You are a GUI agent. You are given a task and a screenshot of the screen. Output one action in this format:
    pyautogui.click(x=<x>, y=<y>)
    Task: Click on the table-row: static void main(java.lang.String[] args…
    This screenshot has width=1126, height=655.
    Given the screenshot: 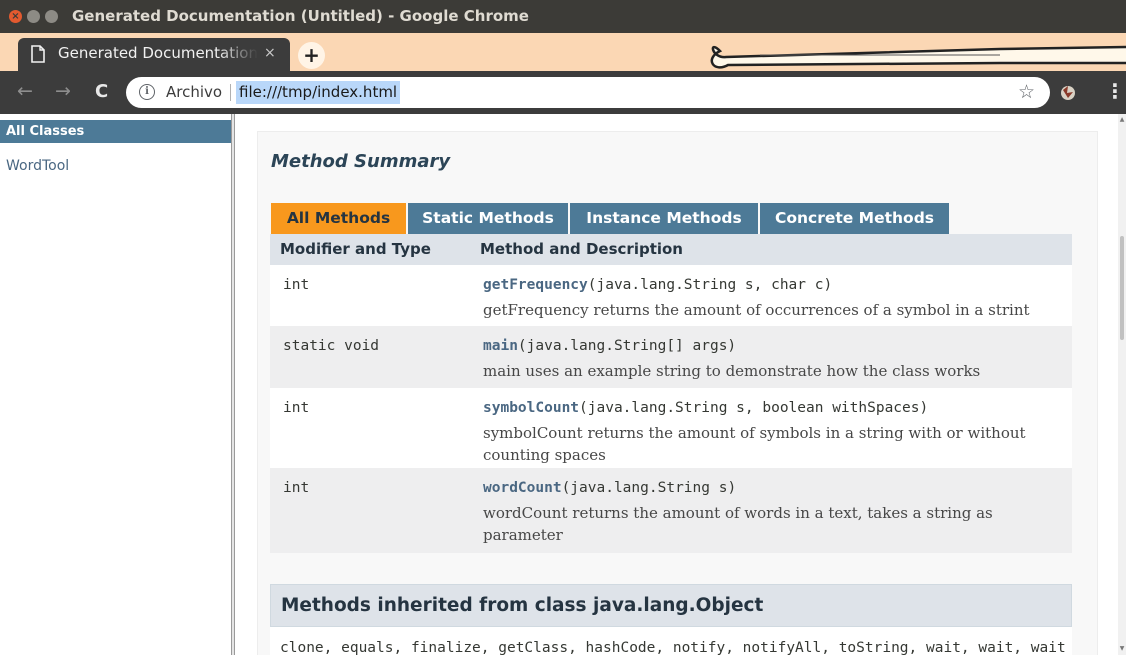 What is the action you would take?
    pyautogui.click(x=671, y=357)
    